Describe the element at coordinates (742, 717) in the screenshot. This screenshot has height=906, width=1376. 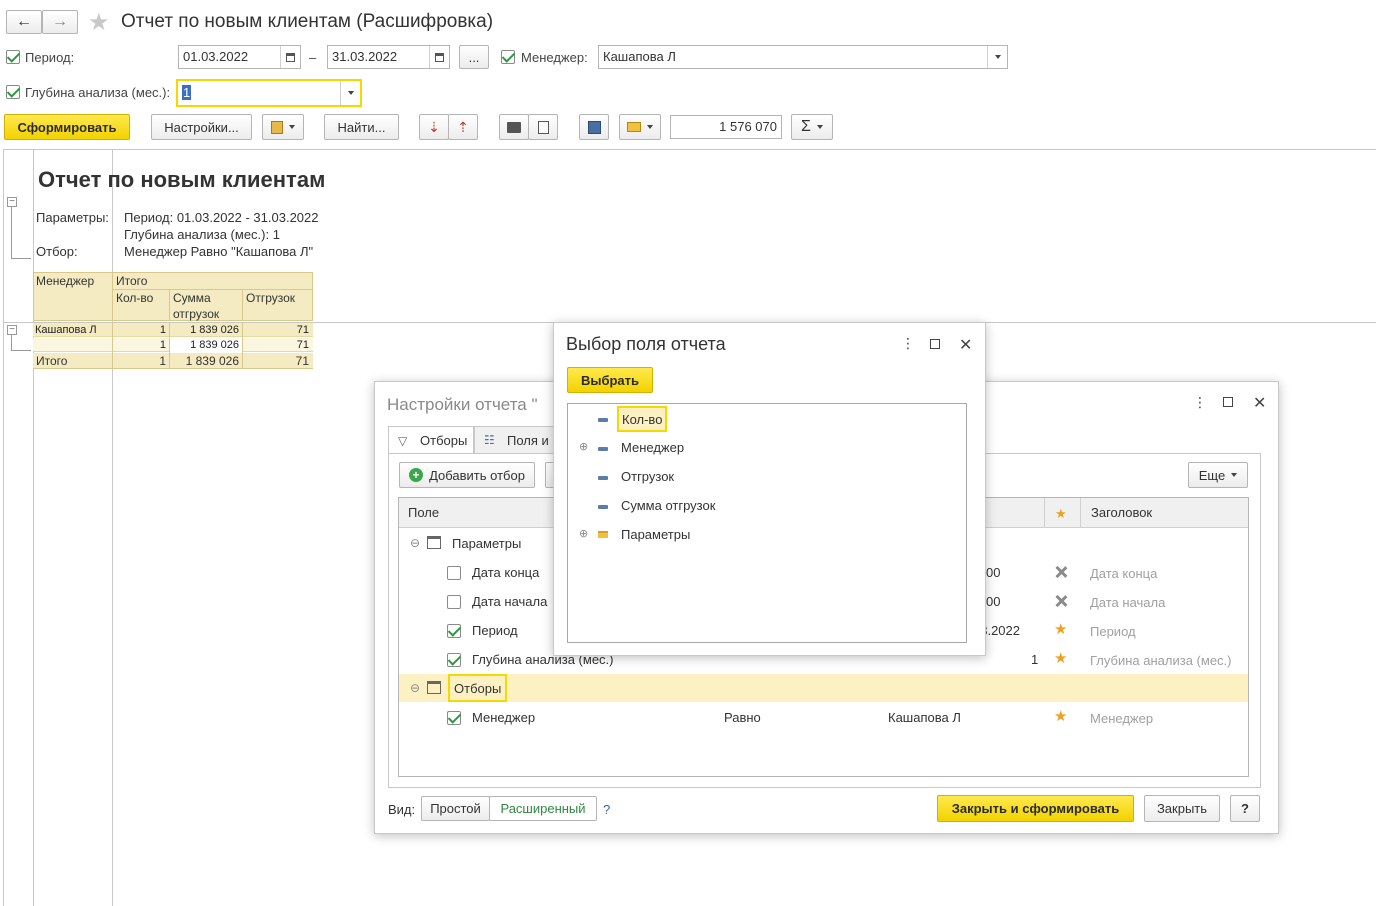
I see `filter-condition: Равно` at that location.